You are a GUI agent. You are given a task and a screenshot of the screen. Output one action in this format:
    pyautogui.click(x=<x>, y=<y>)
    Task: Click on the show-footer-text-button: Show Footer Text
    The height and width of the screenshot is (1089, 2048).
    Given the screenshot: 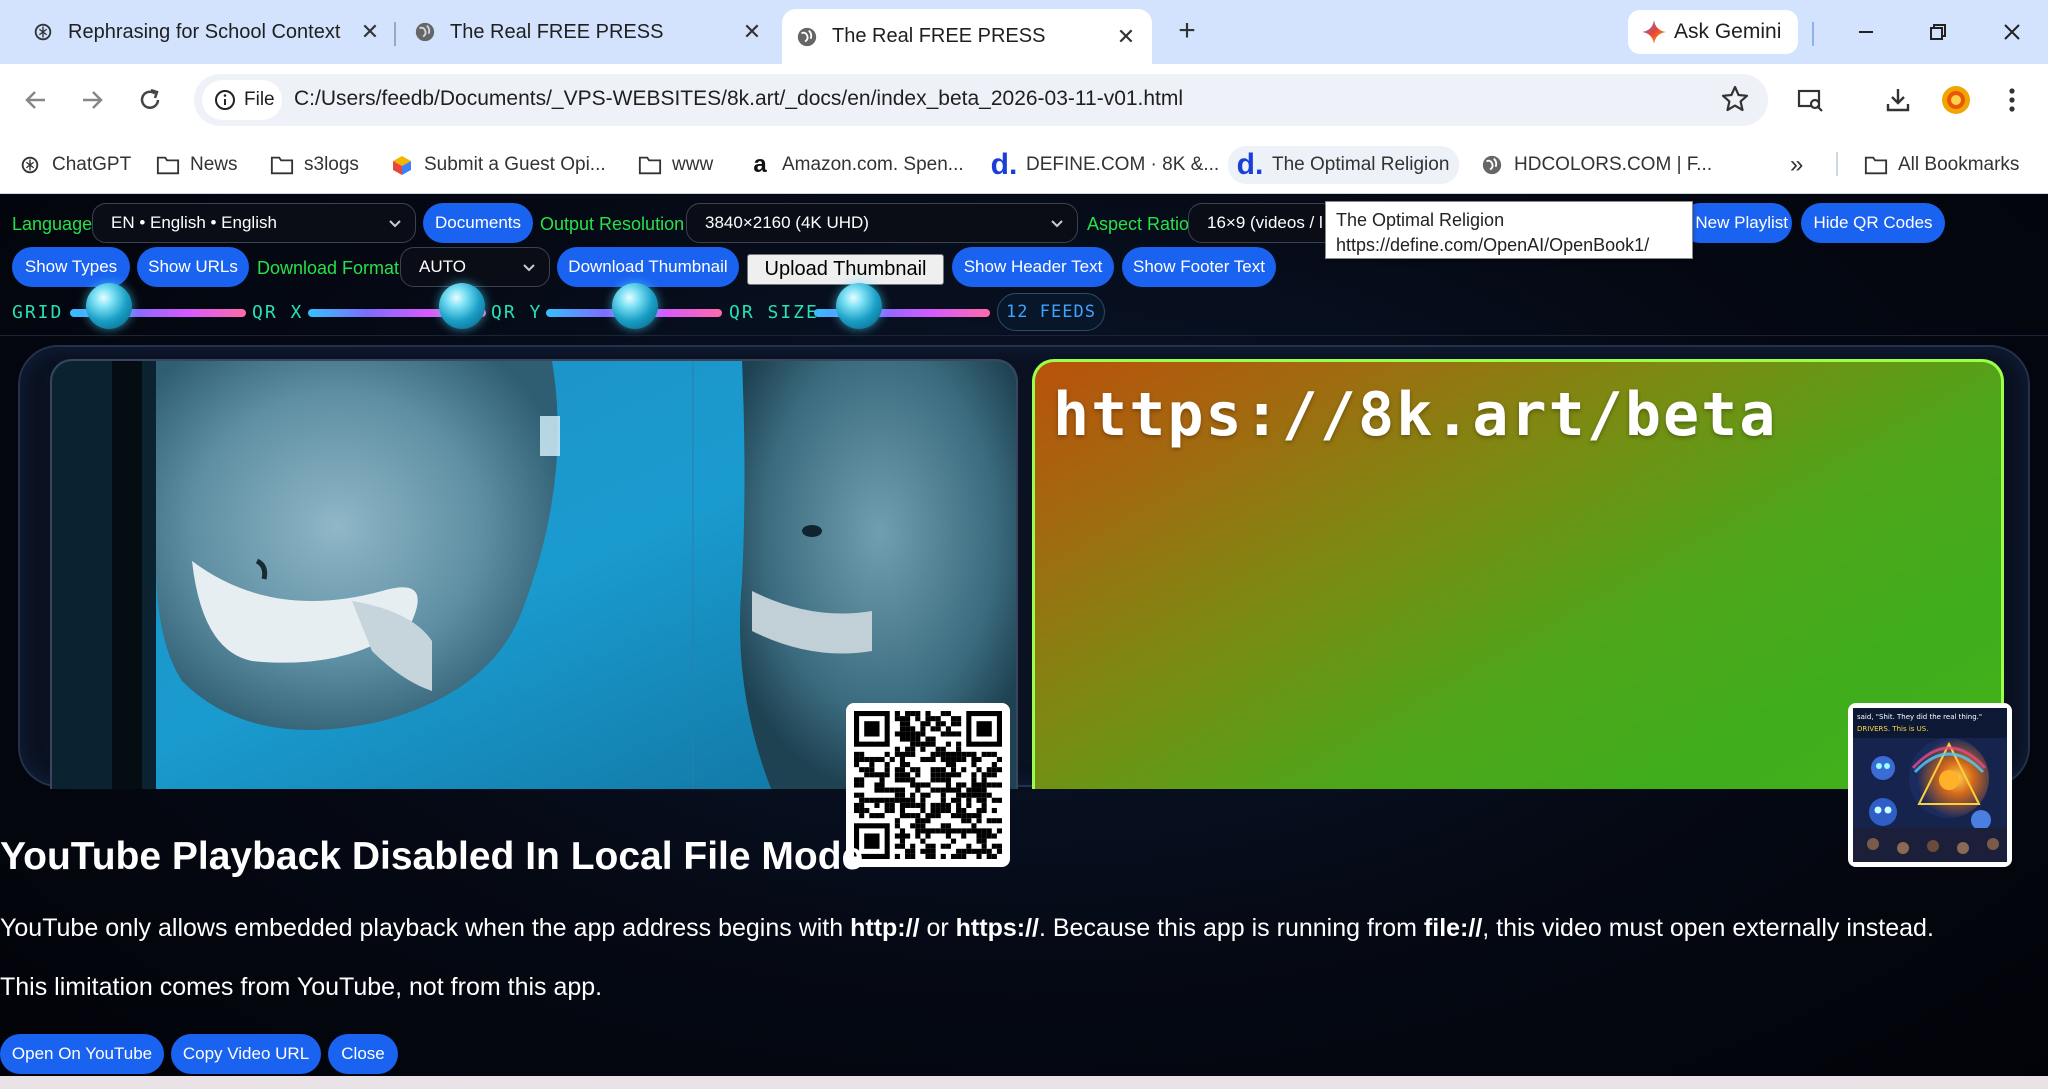 What is the action you would take?
    pyautogui.click(x=1199, y=267)
    